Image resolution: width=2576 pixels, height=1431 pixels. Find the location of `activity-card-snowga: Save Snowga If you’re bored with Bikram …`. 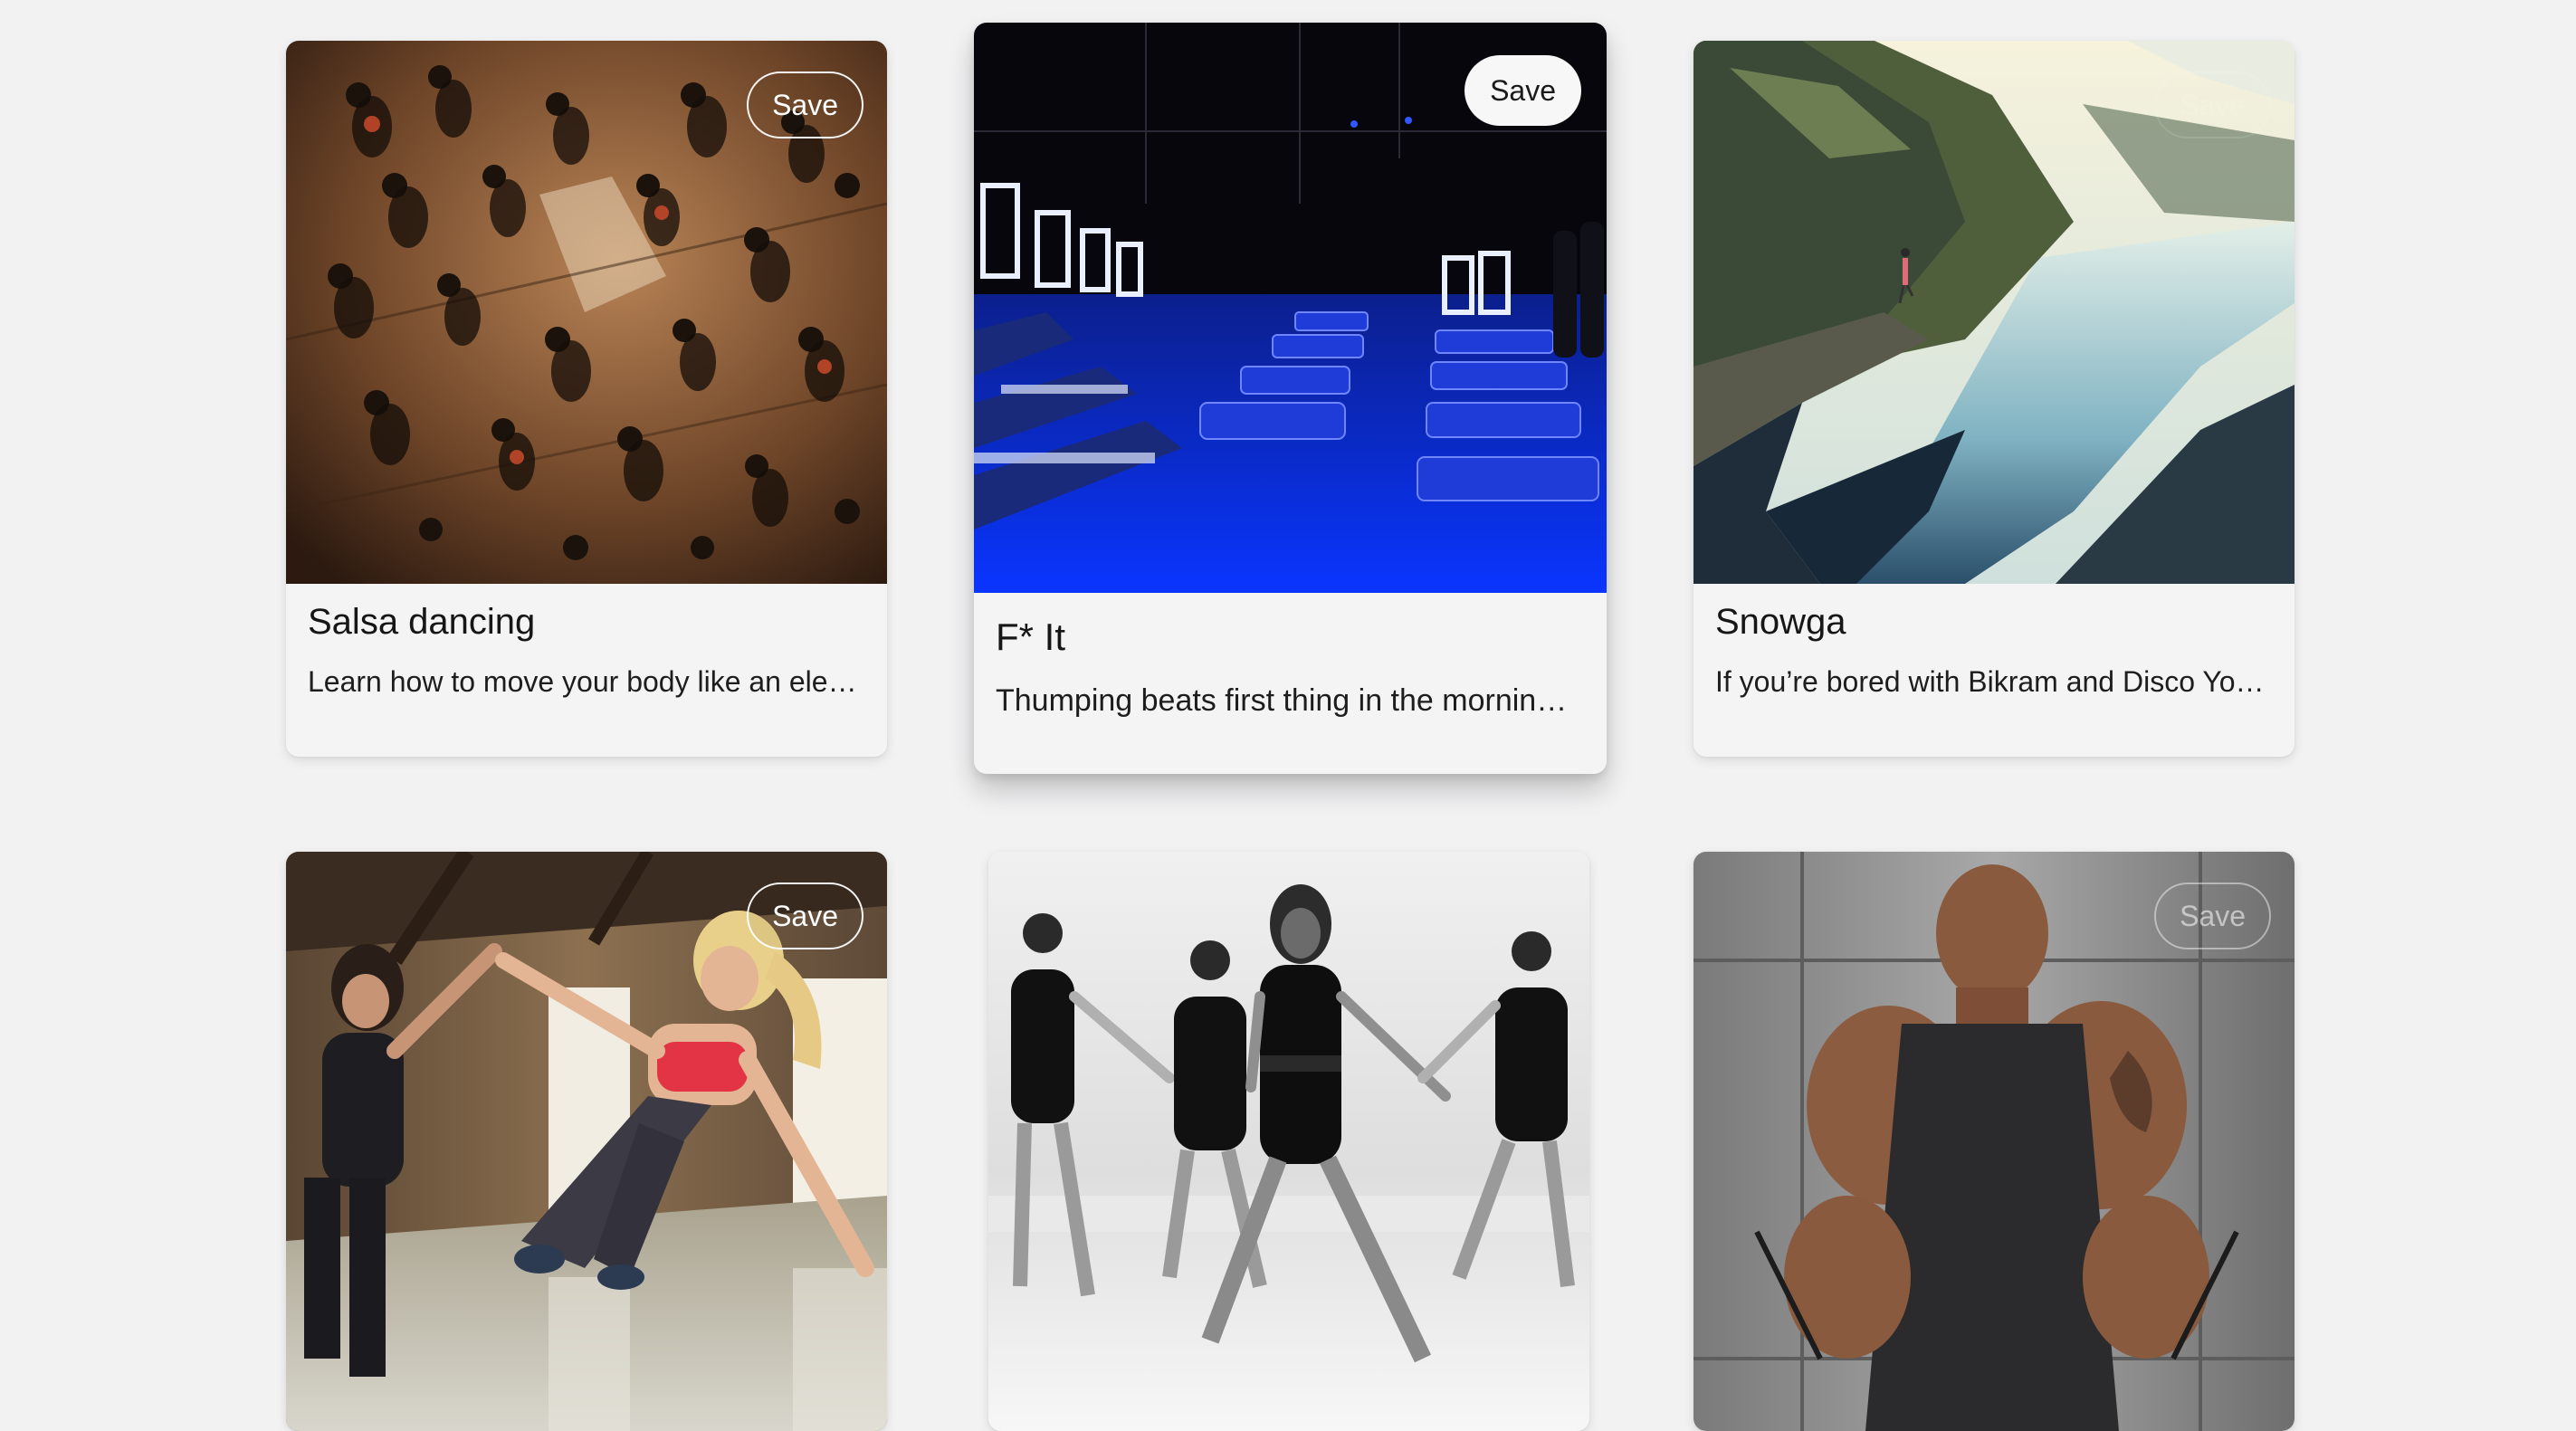

activity-card-snowga: Save Snowga If you’re bored with Bikram … is located at coordinates (1994, 399).